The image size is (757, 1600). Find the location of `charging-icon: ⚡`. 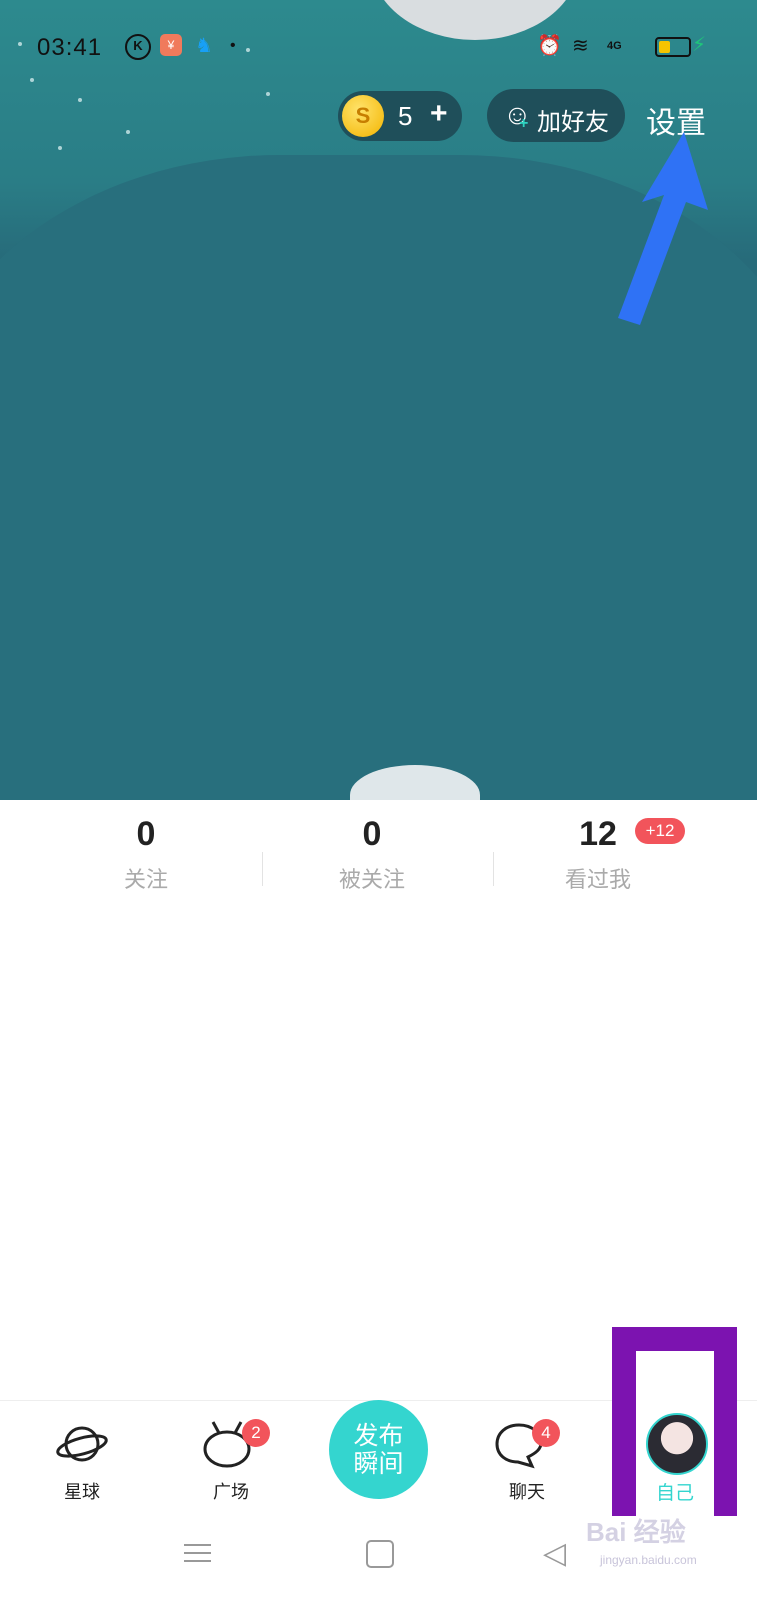

charging-icon: ⚡ is located at coordinates (699, 45).